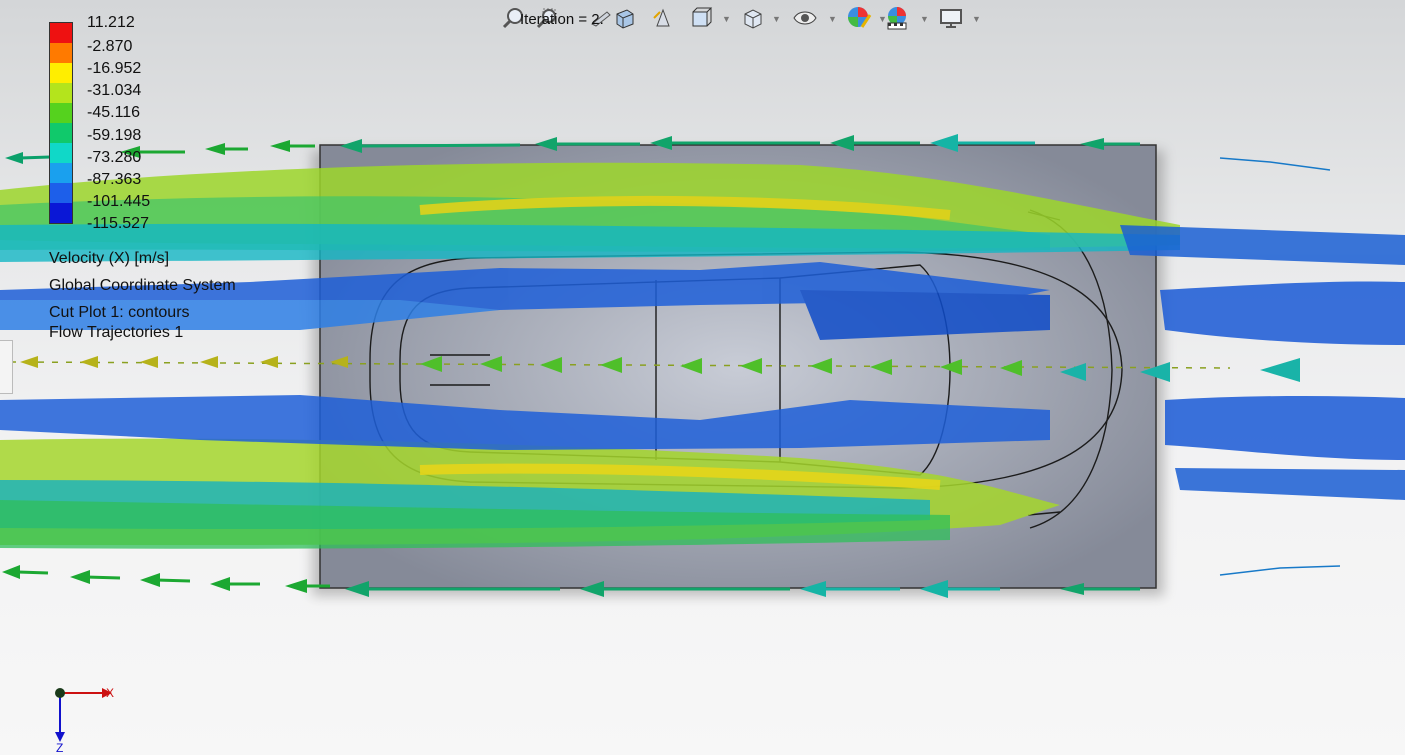 The image size is (1405, 755). Describe the element at coordinates (114, 157) in the screenshot. I see `legend-value: -73.280` at that location.